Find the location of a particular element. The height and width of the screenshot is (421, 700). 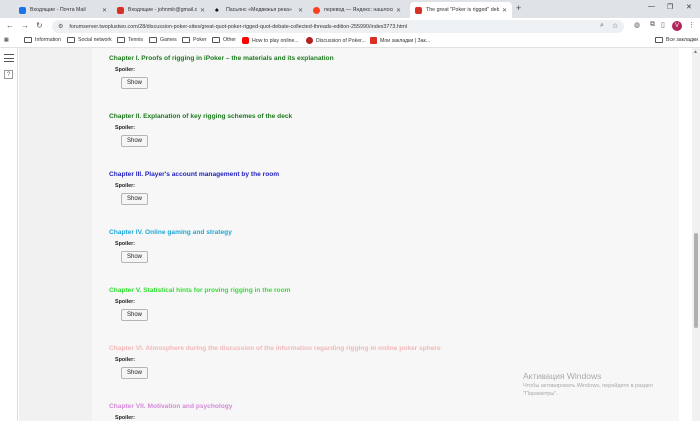

tab-solitaire: ♠ Пасьянс «Медвежья река» ✕ is located at coordinates (259, 10).